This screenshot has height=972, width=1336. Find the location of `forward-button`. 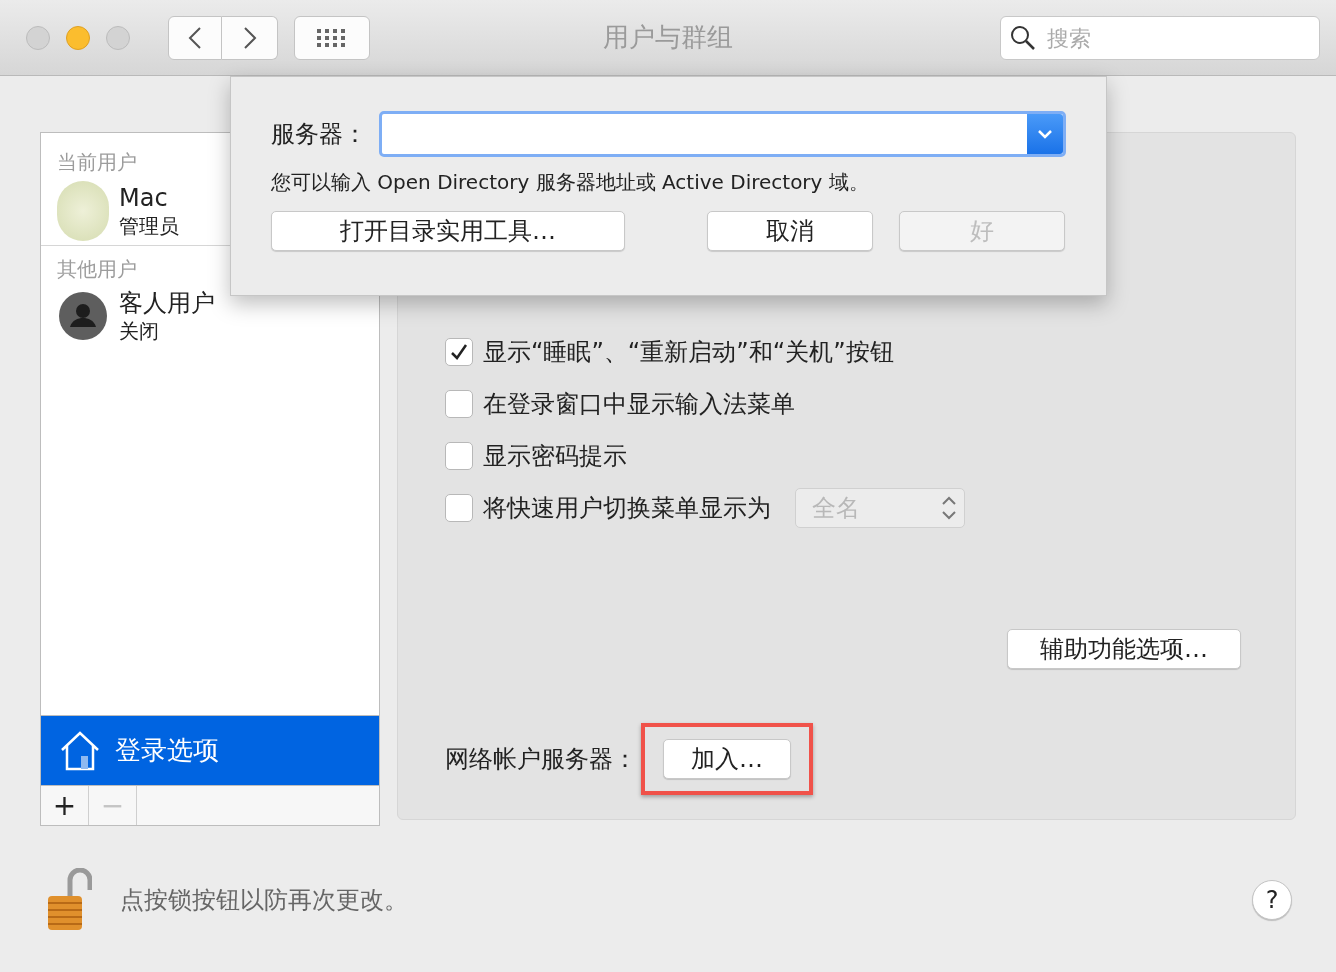

forward-button is located at coordinates (250, 37).